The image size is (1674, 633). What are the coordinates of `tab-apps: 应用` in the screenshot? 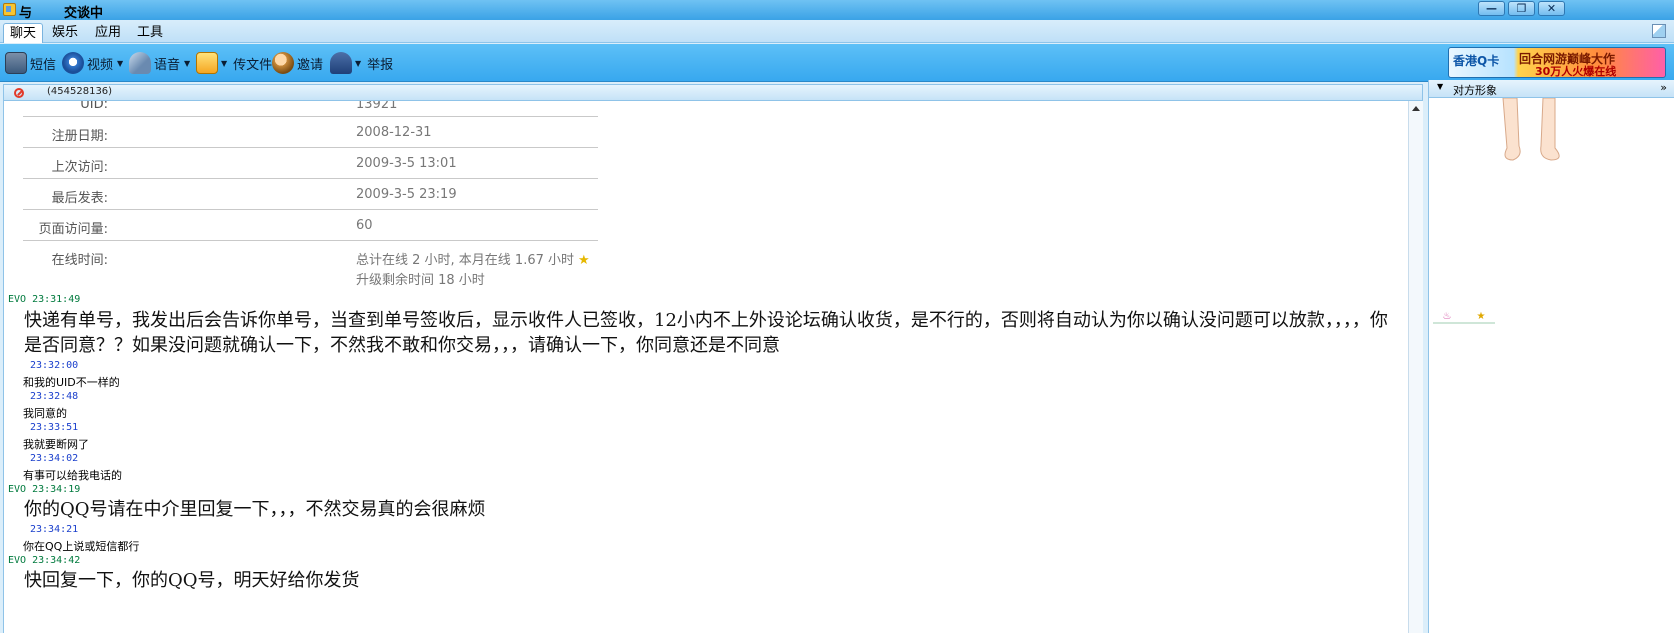 It's located at (108, 33).